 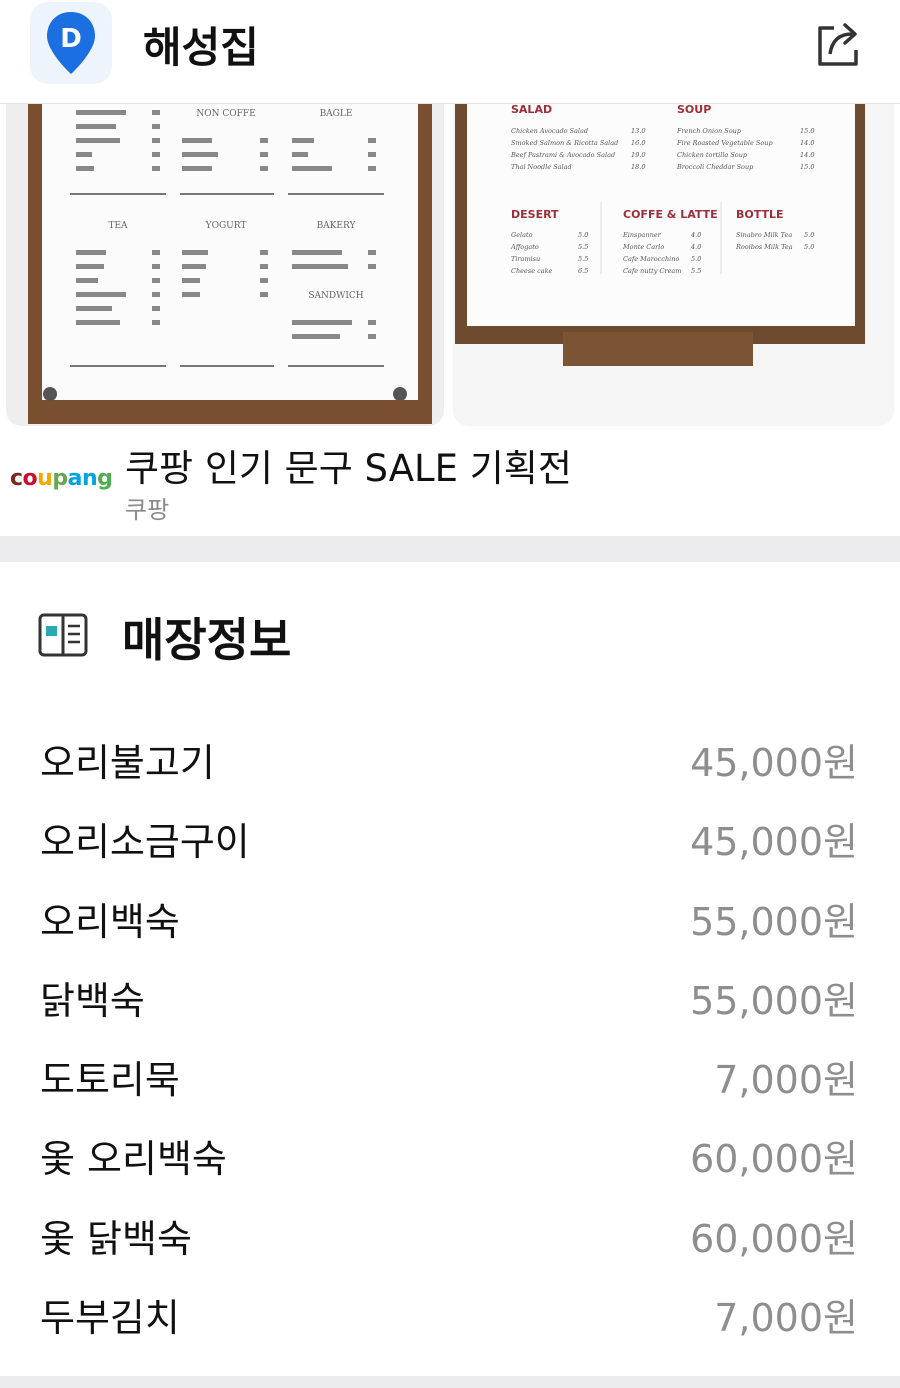 What do you see at coordinates (715, 167) in the screenshot?
I see `board-item: Broccoli Cheddar Soup` at bounding box center [715, 167].